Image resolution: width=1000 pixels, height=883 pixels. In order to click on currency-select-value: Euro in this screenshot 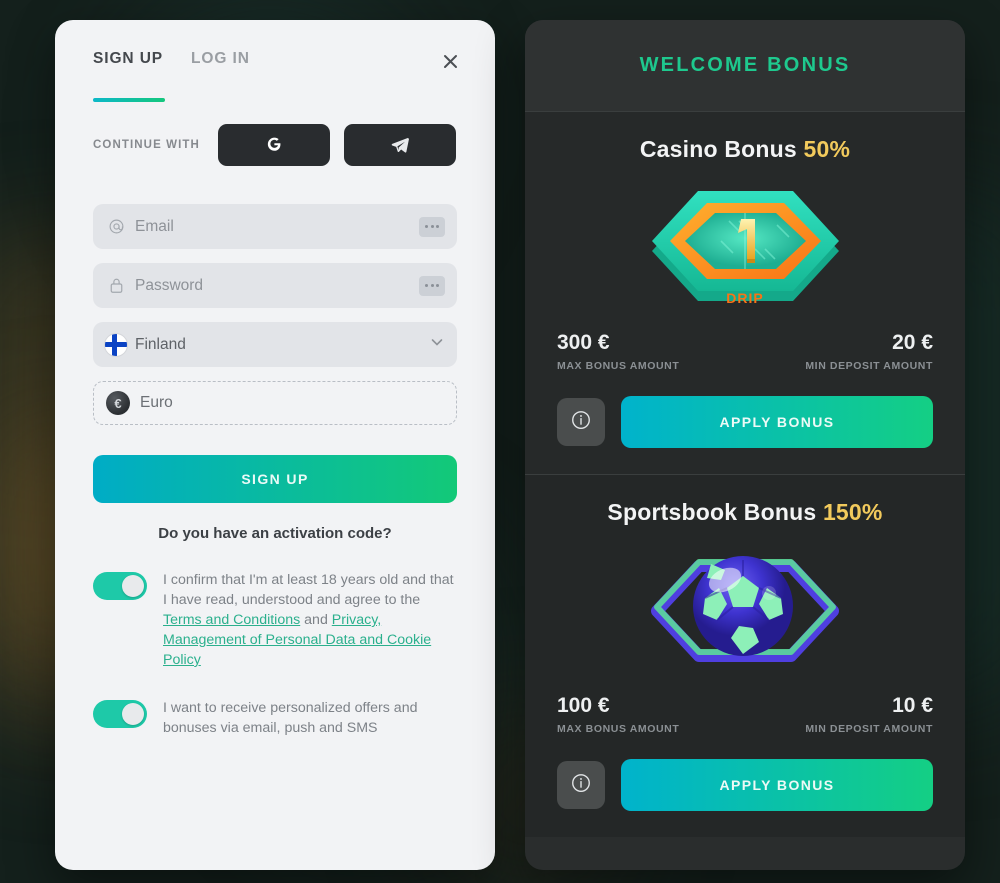, I will do `click(156, 402)`.